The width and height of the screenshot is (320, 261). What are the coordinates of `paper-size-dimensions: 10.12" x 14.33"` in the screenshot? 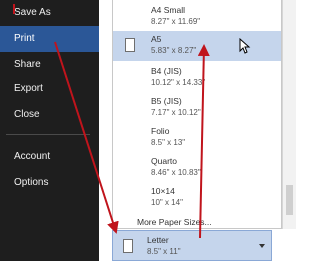 It's located at (178, 82).